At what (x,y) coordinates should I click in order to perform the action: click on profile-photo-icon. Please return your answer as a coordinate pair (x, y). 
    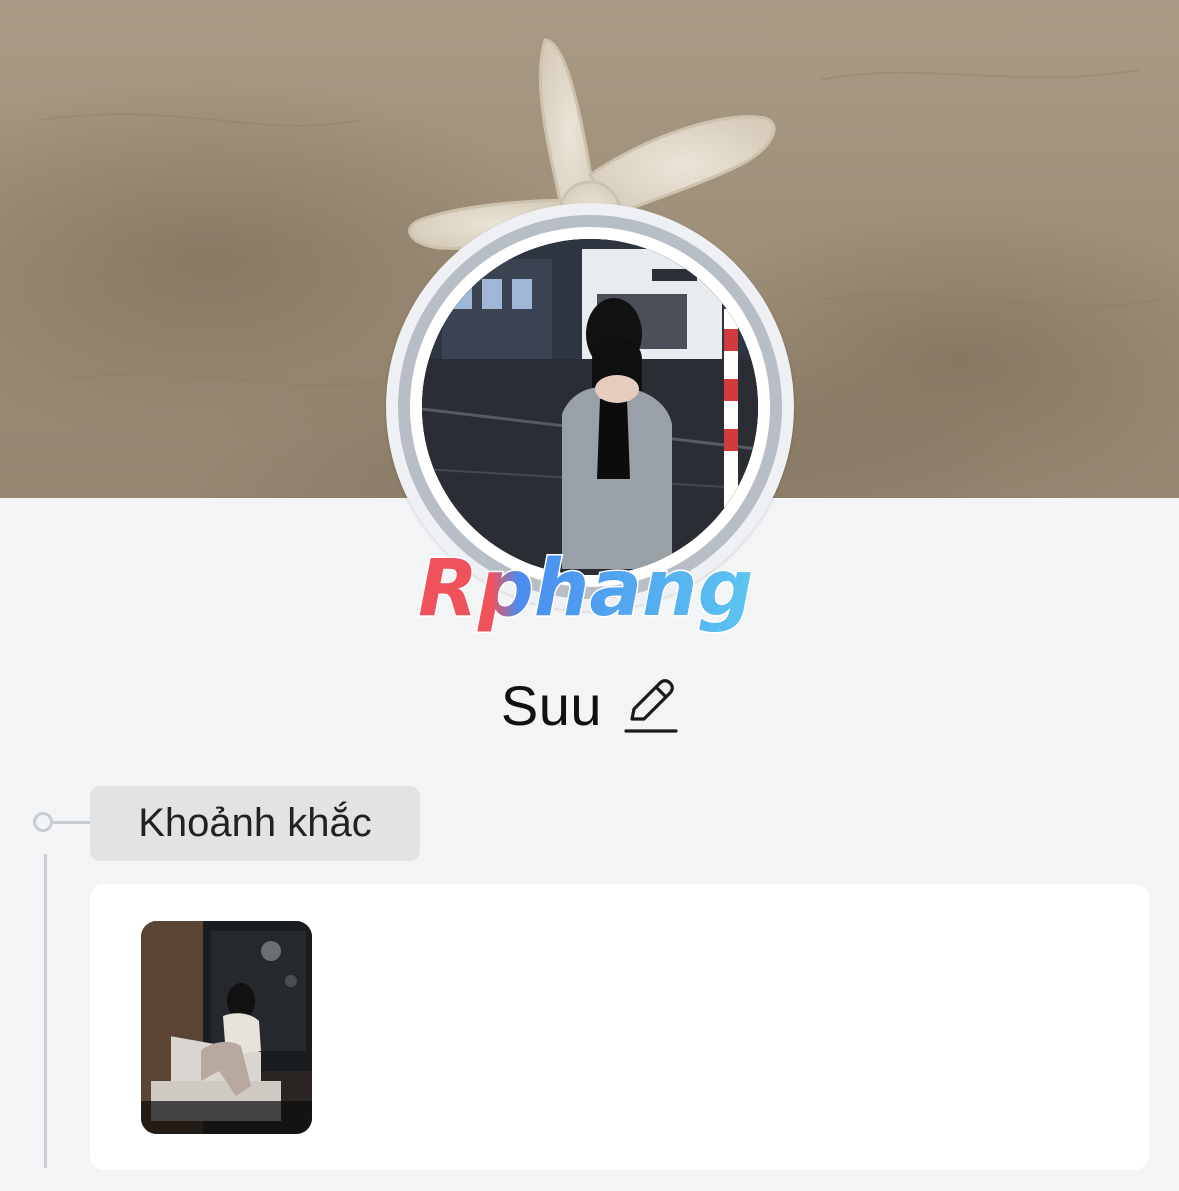
    Looking at the image, I should click on (590, 407).